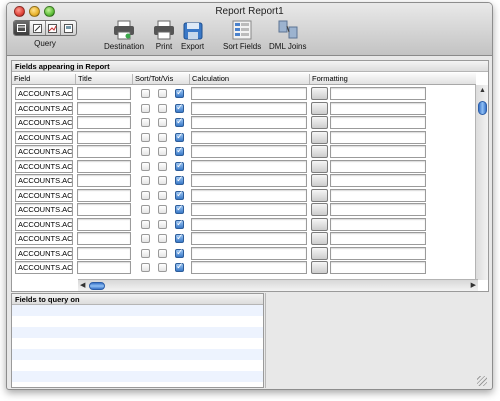 Image resolution: width=500 pixels, height=401 pixels. What do you see at coordinates (97, 286) in the screenshot?
I see `horizontal-scroll-thumb` at bounding box center [97, 286].